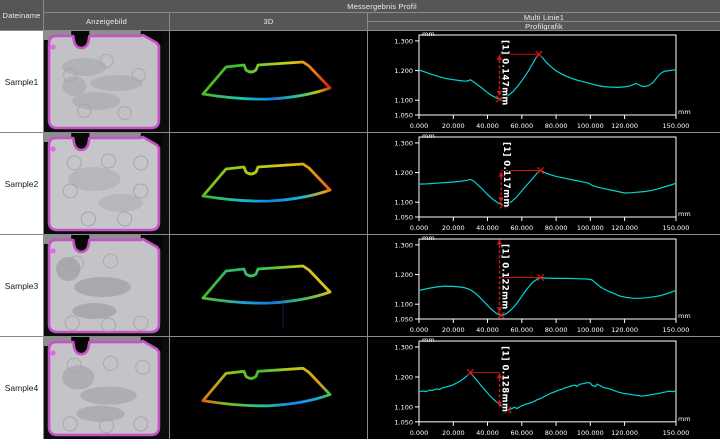 Image resolution: width=720 pixels, height=439 pixels. Describe the element at coordinates (505, 379) in the screenshot. I see `svg-text: [1] 0.128mm` at that location.